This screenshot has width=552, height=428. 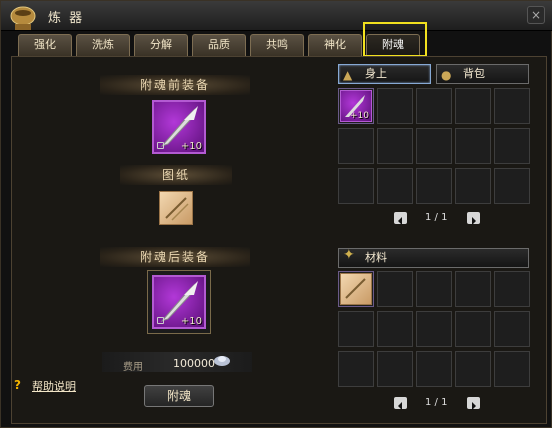 I want to click on tab-deify: 神化, so click(x=335, y=45).